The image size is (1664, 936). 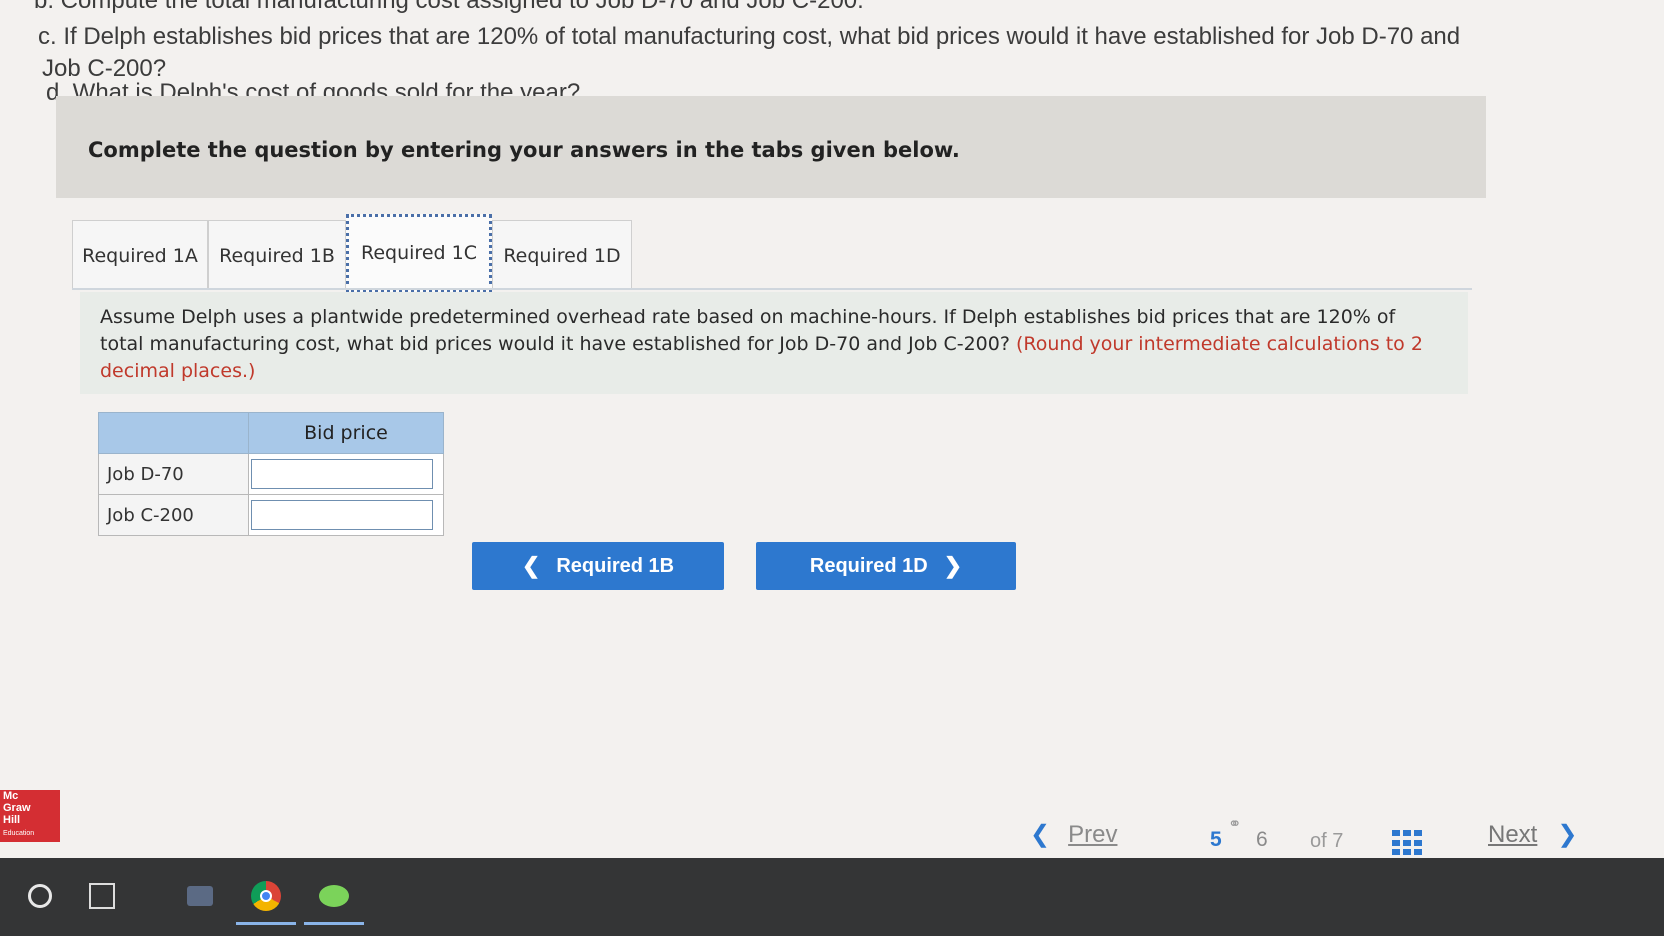 I want to click on table-corner, so click(x=173, y=433).